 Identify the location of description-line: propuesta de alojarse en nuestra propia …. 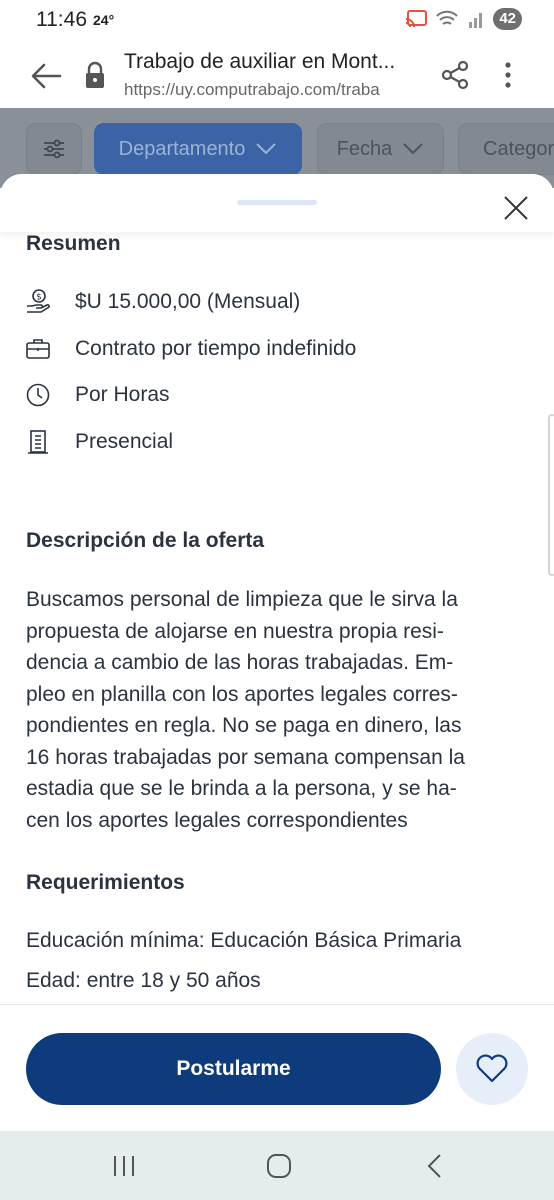
(235, 631).